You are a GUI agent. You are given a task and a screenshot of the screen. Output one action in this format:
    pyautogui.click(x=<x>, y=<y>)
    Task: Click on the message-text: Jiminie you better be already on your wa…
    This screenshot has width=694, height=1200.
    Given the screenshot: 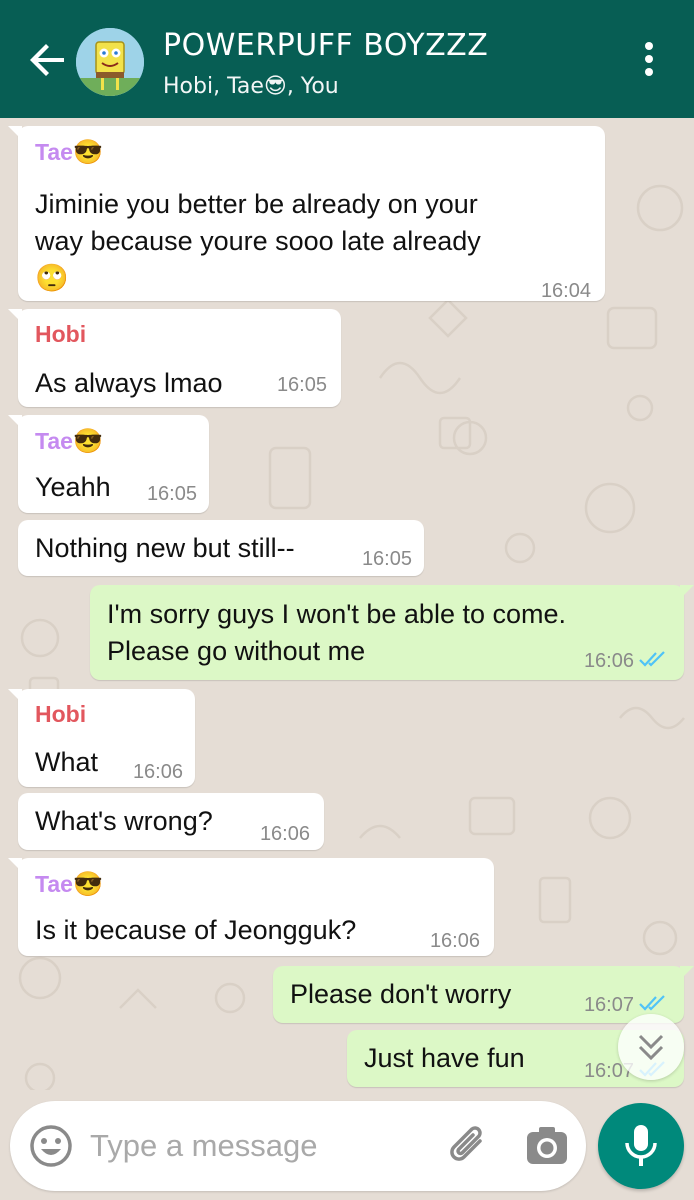 What is the action you would take?
    pyautogui.click(x=258, y=241)
    